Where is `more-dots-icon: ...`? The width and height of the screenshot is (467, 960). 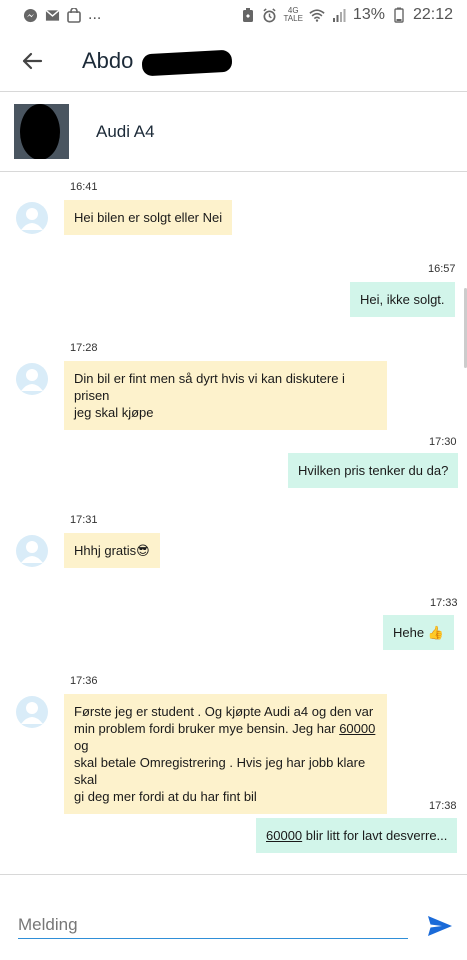 more-dots-icon: ... is located at coordinates (95, 14).